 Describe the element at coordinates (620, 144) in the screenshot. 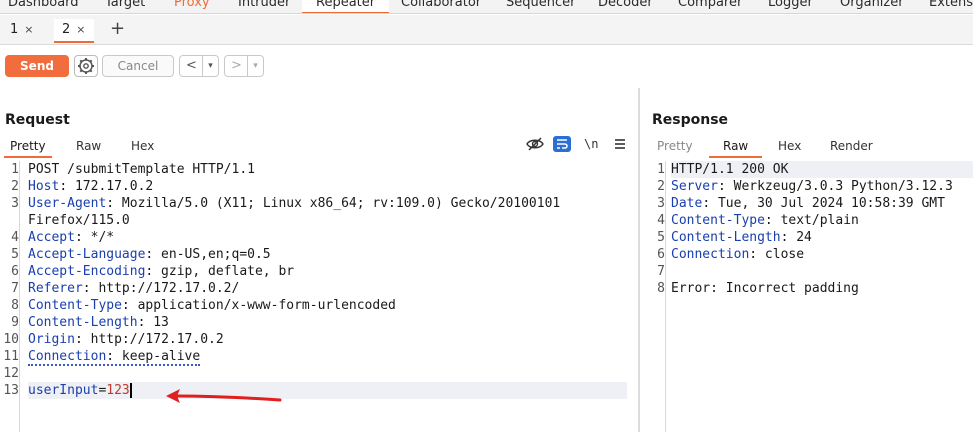

I see `menu-icon` at that location.